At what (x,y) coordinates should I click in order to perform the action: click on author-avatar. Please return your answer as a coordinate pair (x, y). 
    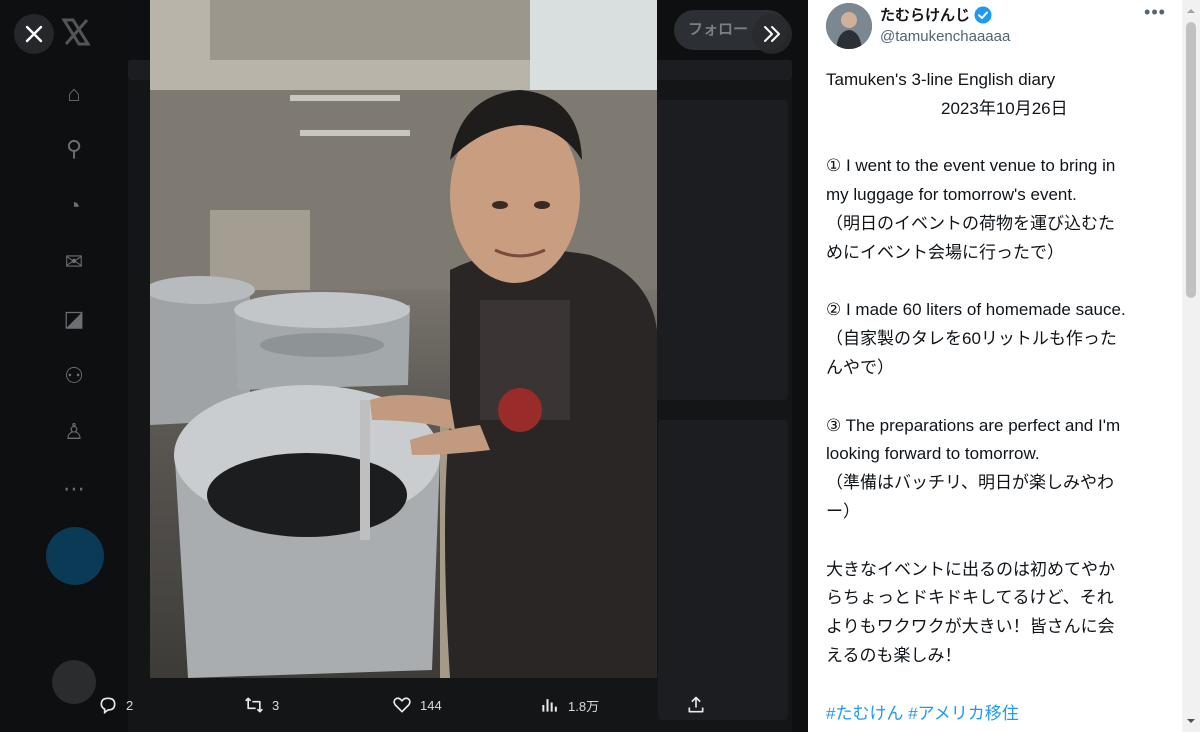
    Looking at the image, I should click on (849, 26).